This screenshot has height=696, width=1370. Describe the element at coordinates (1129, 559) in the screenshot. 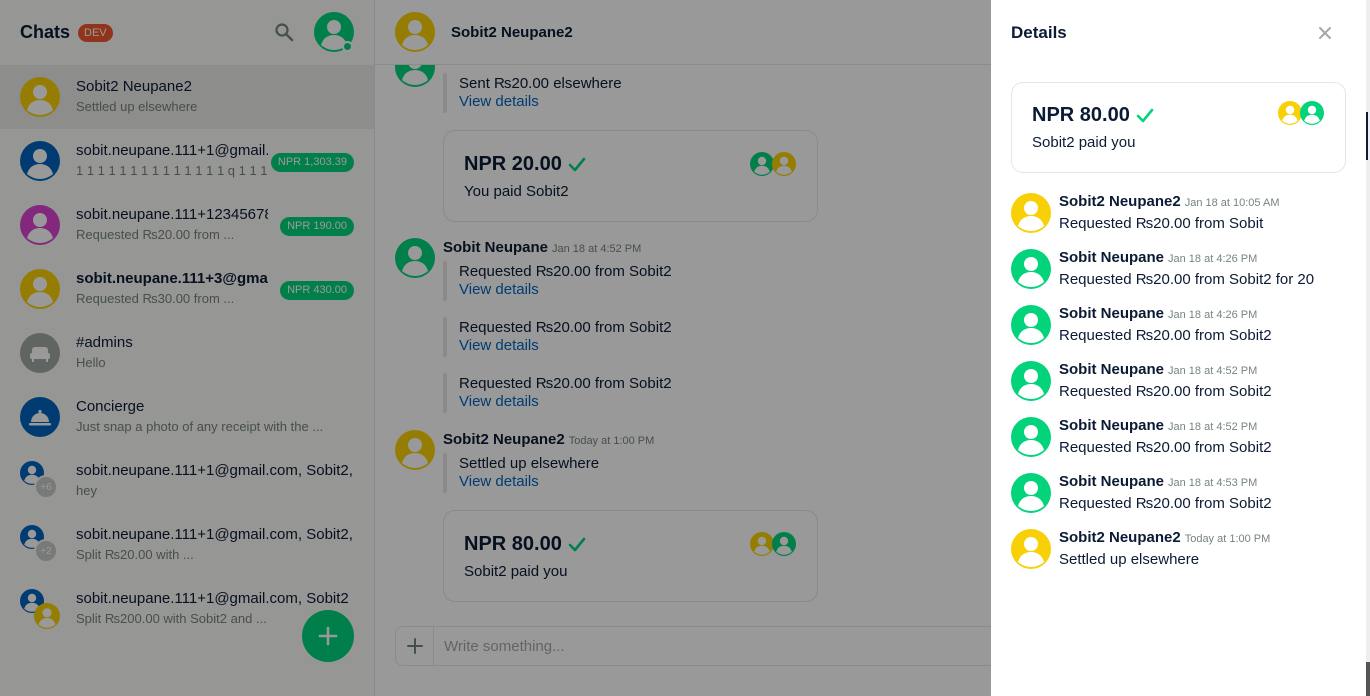

I see `action-text: Settled up elsewhere` at that location.